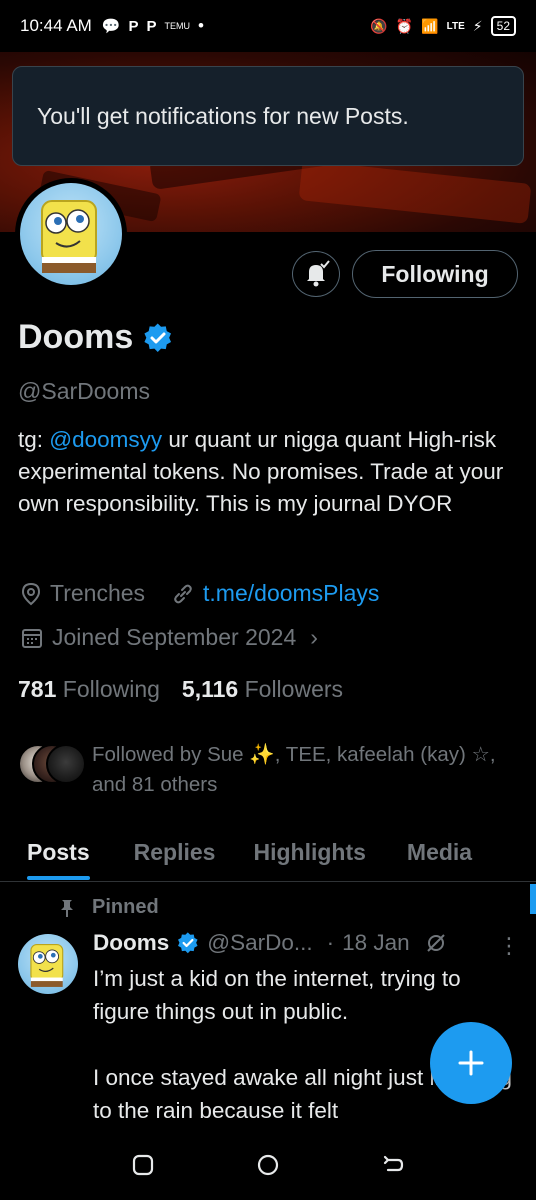  What do you see at coordinates (177, 26) in the screenshot?
I see `temu-icon: TEMU` at bounding box center [177, 26].